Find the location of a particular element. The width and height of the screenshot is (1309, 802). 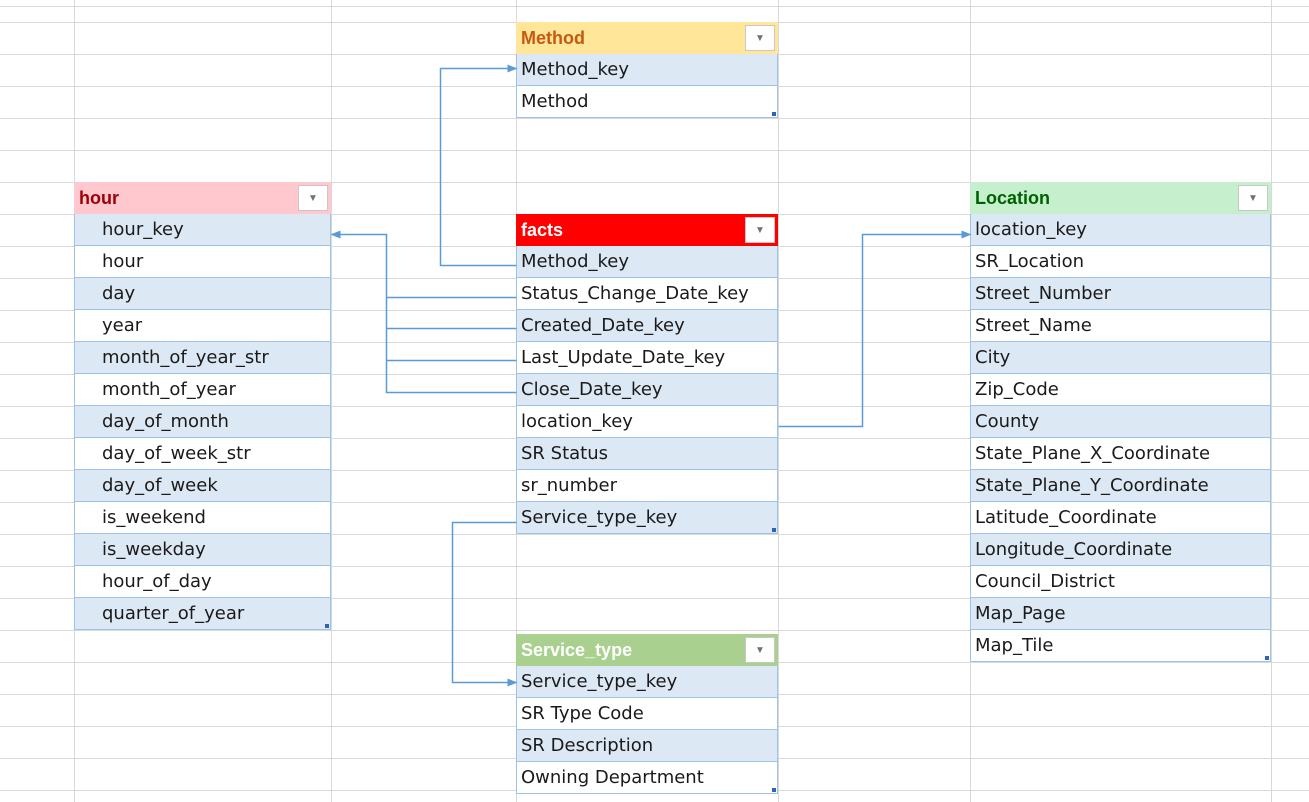

location-field-name: State_Plane_X_Coordinate is located at coordinates (1093, 453).